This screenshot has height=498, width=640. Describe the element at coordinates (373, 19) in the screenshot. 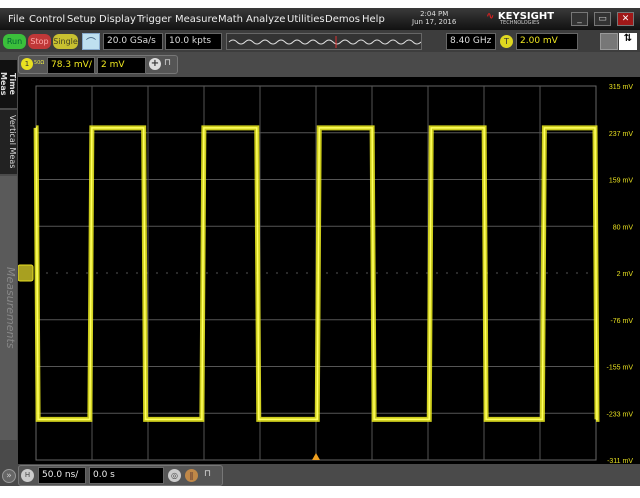

I see `menu-help: Help` at that location.